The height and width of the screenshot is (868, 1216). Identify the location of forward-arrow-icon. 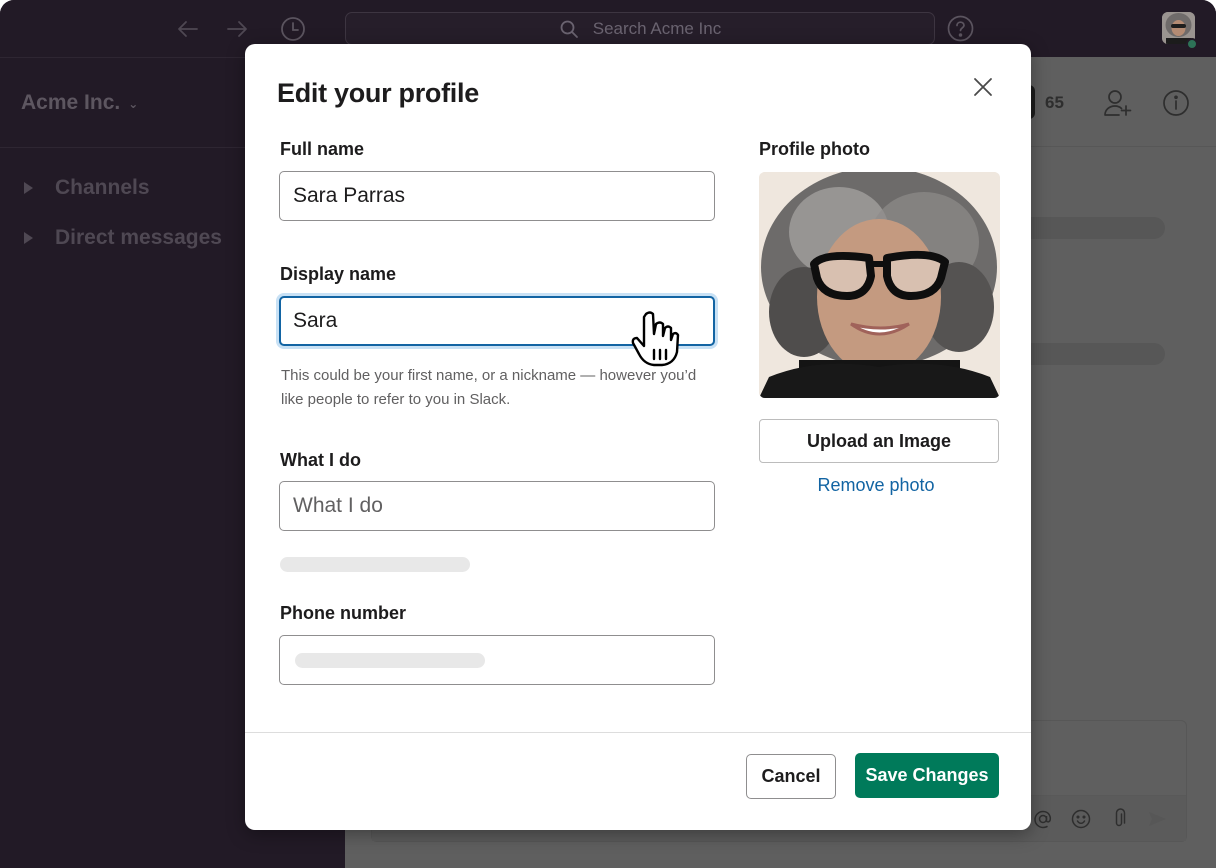
(237, 29).